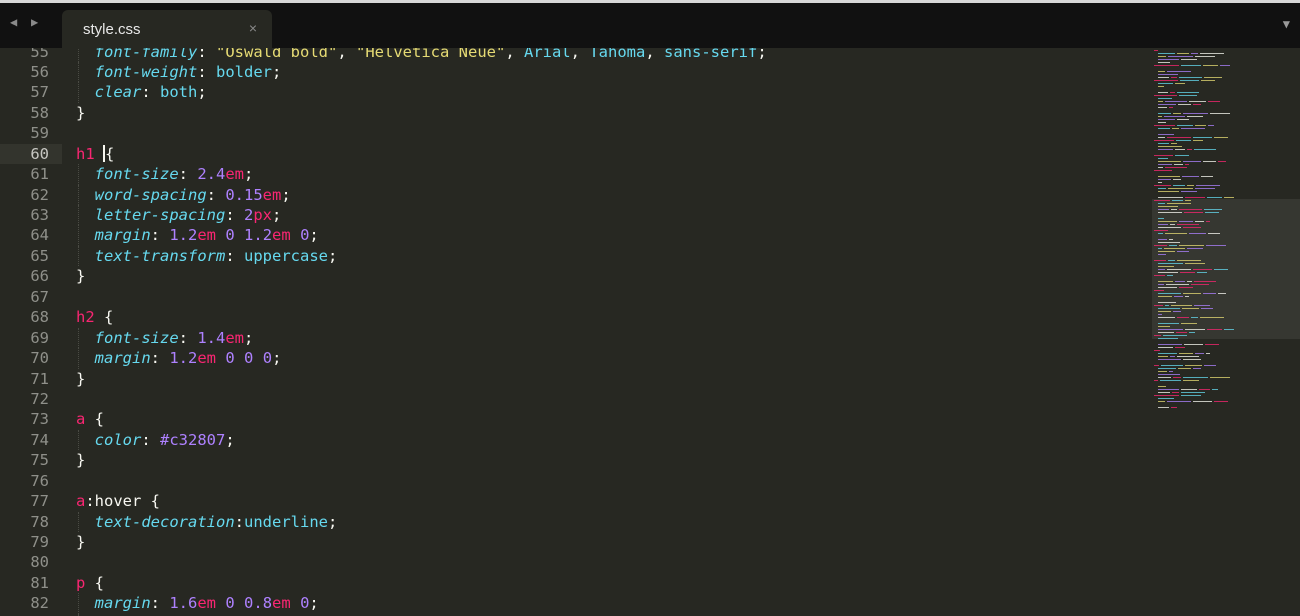 The width and height of the screenshot is (1300, 616). What do you see at coordinates (570, 440) in the screenshot?
I see `code-line: 74 color: #c32807;` at bounding box center [570, 440].